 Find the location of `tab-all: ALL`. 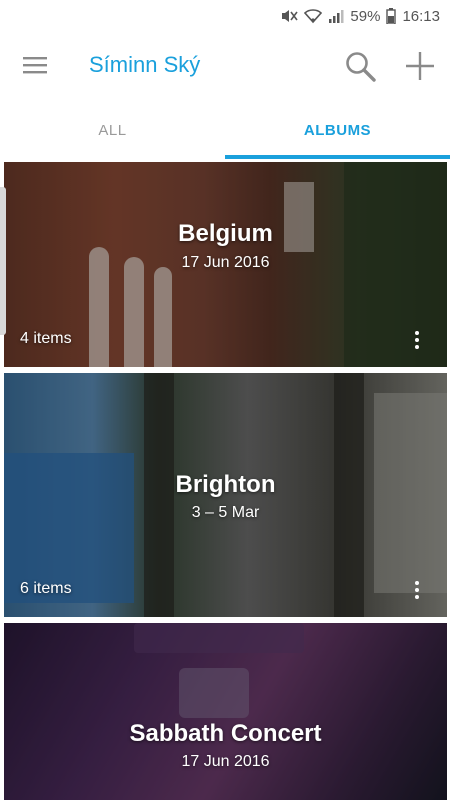

tab-all: ALL is located at coordinates (112, 130).